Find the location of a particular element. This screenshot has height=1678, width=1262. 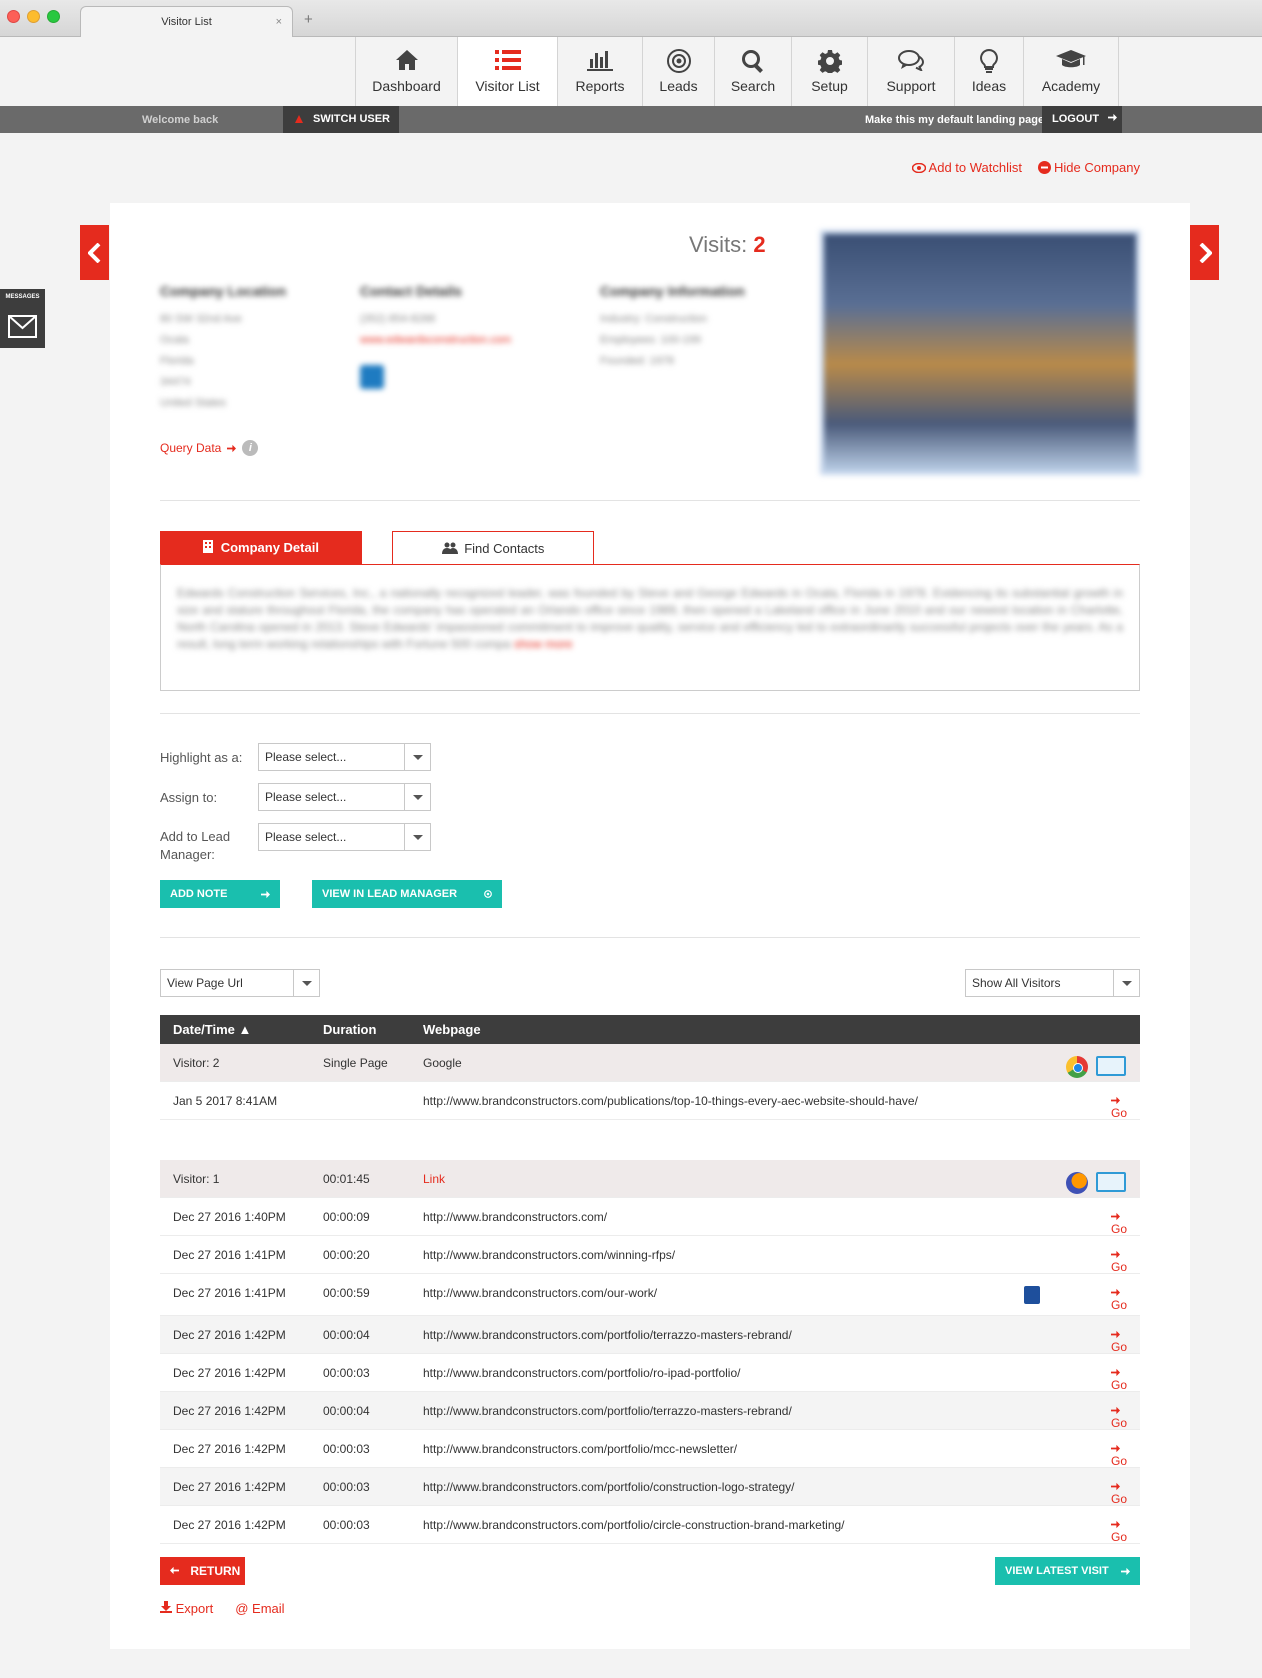

header-duration: Duration is located at coordinates (349, 1029).